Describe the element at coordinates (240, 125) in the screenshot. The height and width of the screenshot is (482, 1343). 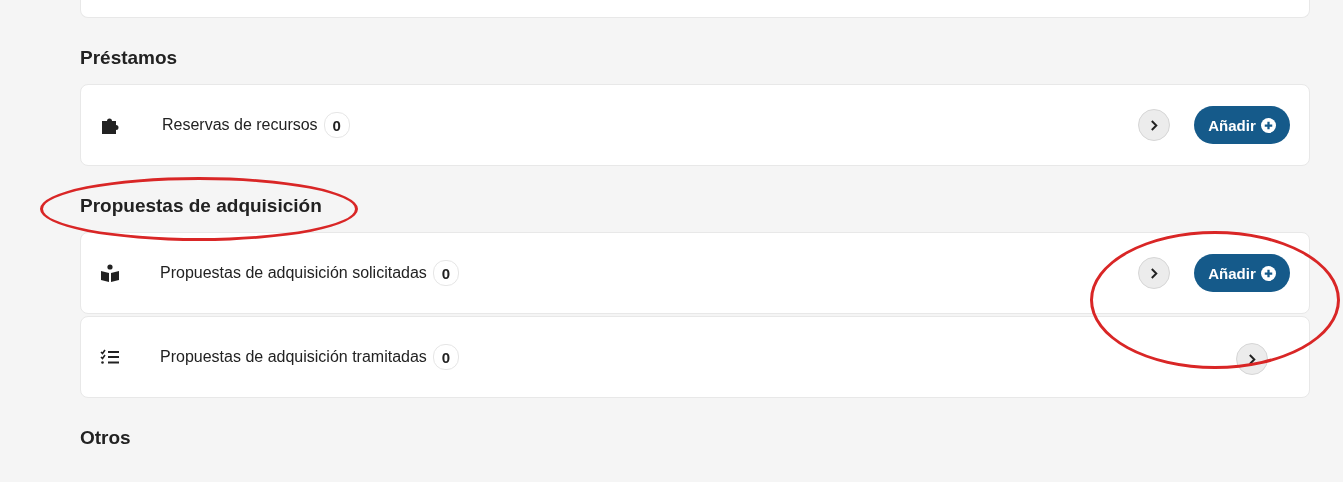
I see `item-label: Reservas de recursos` at that location.